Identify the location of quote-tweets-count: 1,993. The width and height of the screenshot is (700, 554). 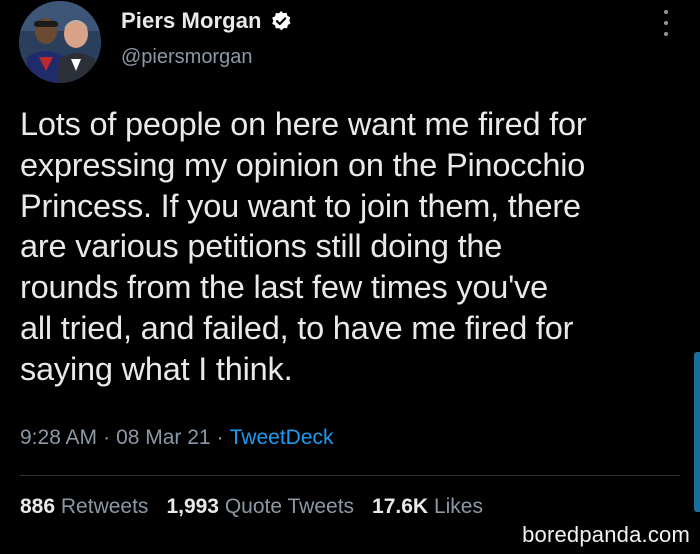
(192, 506).